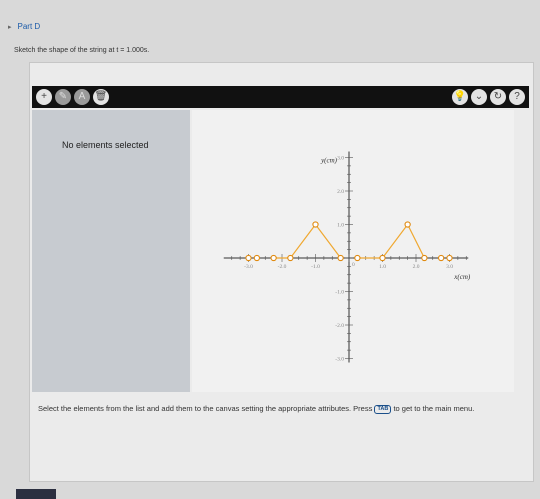  Describe the element at coordinates (105, 145) in the screenshot. I see `selection-status: No elements selected` at that location.